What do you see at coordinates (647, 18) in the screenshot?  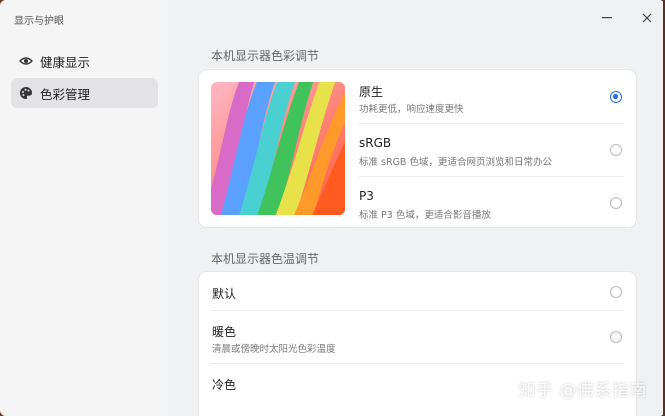 I see `close-icon` at bounding box center [647, 18].